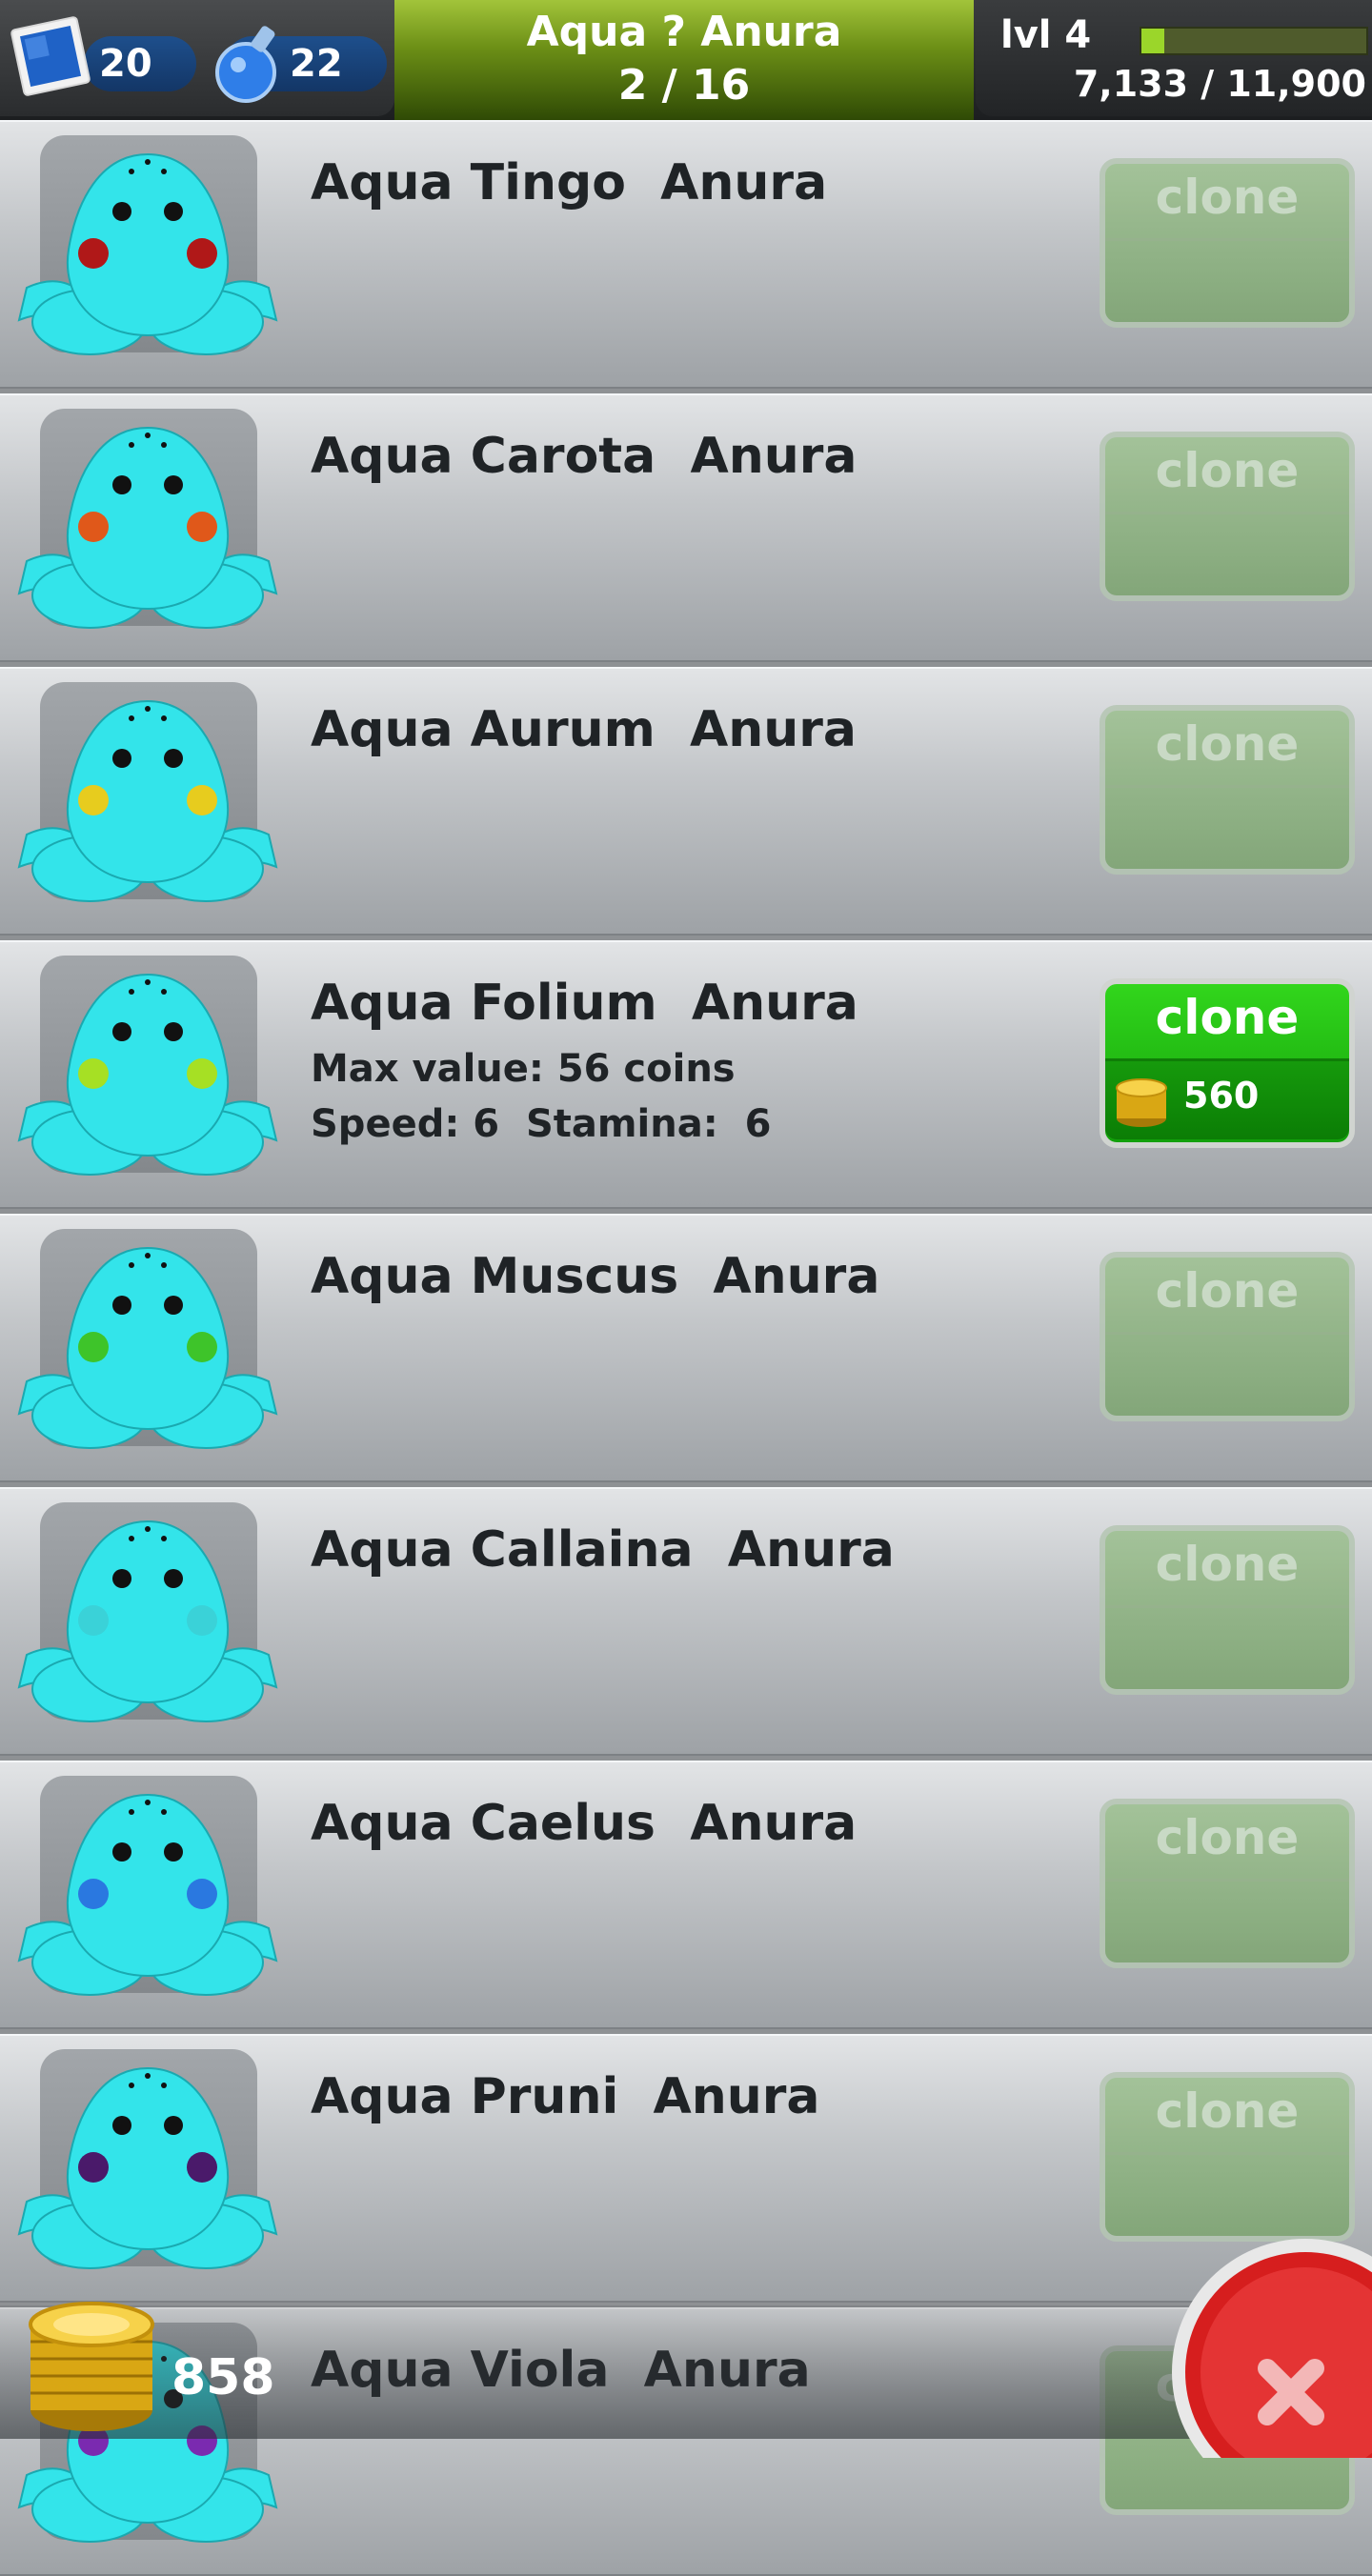 This screenshot has width=1372, height=2576. What do you see at coordinates (1267, 2343) in the screenshot?
I see `close-button` at bounding box center [1267, 2343].